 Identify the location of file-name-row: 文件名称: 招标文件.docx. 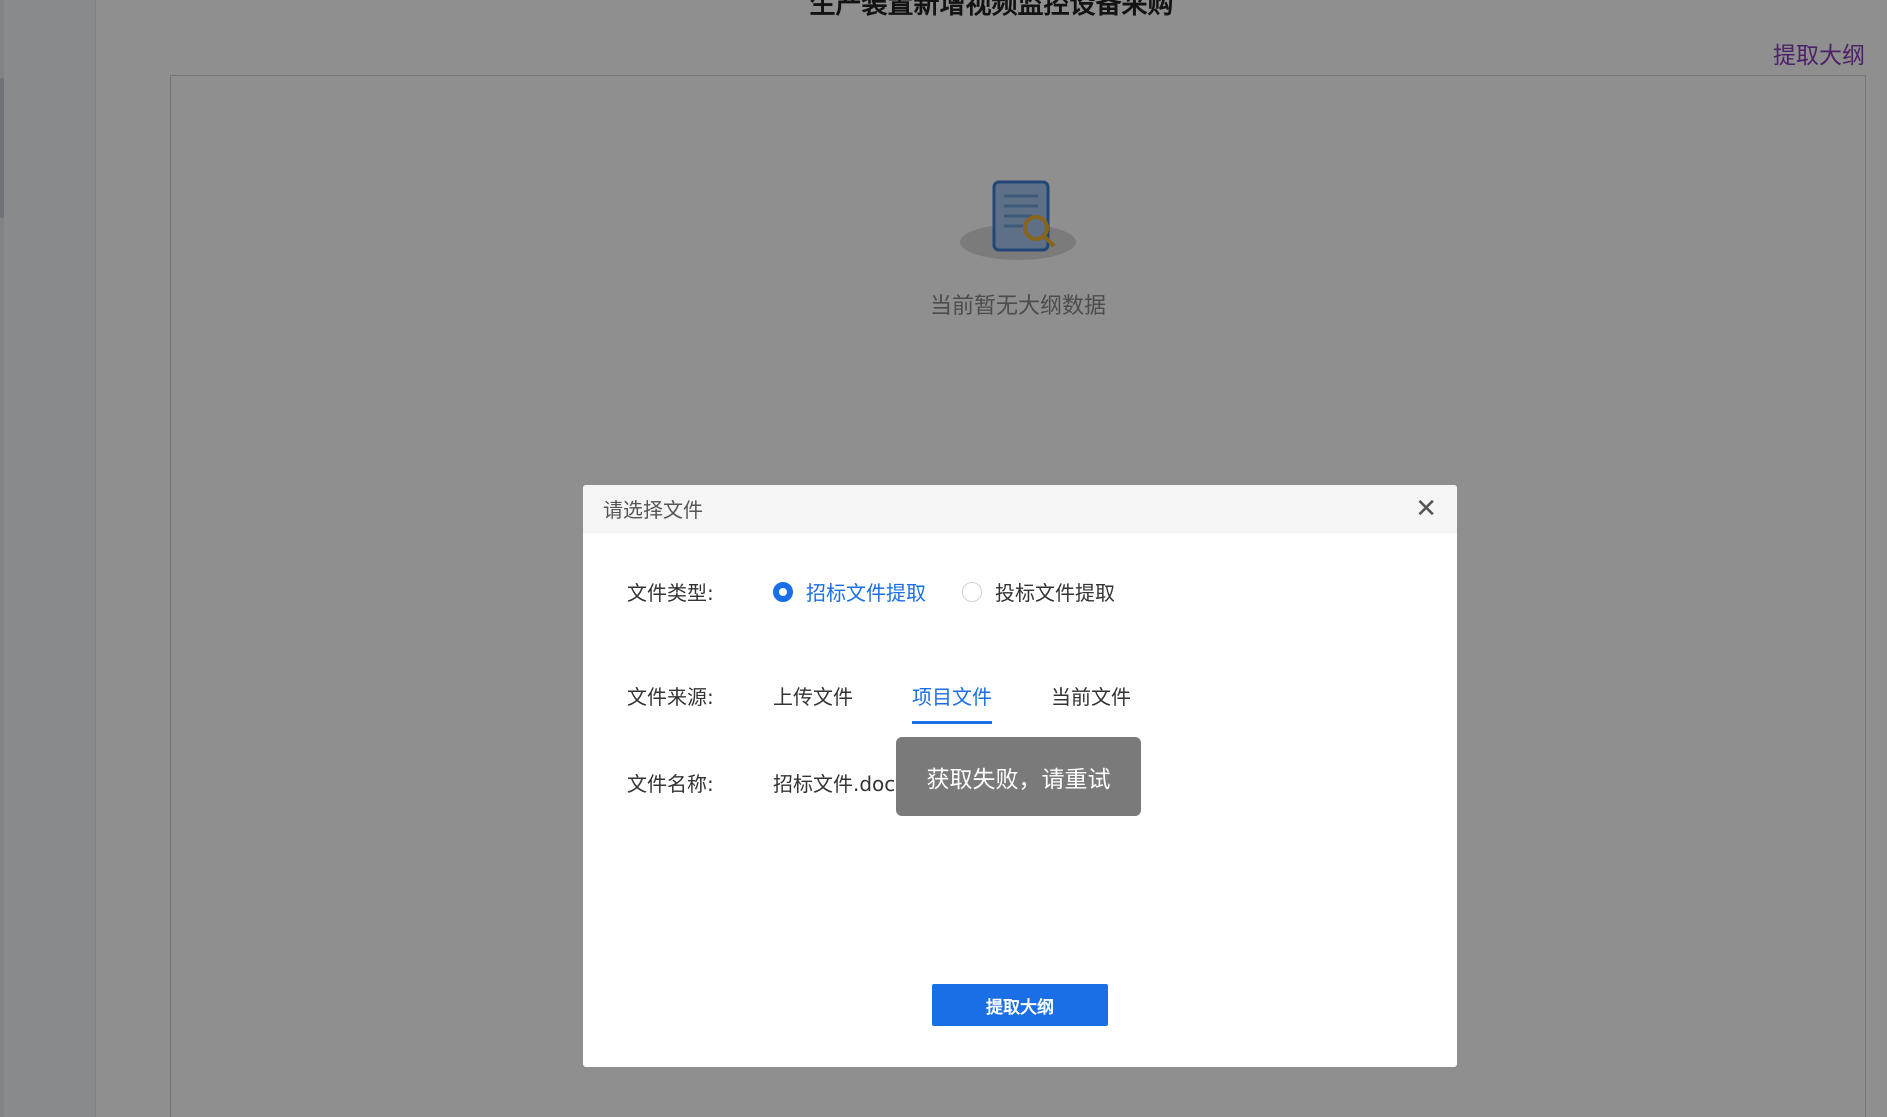
(767, 782).